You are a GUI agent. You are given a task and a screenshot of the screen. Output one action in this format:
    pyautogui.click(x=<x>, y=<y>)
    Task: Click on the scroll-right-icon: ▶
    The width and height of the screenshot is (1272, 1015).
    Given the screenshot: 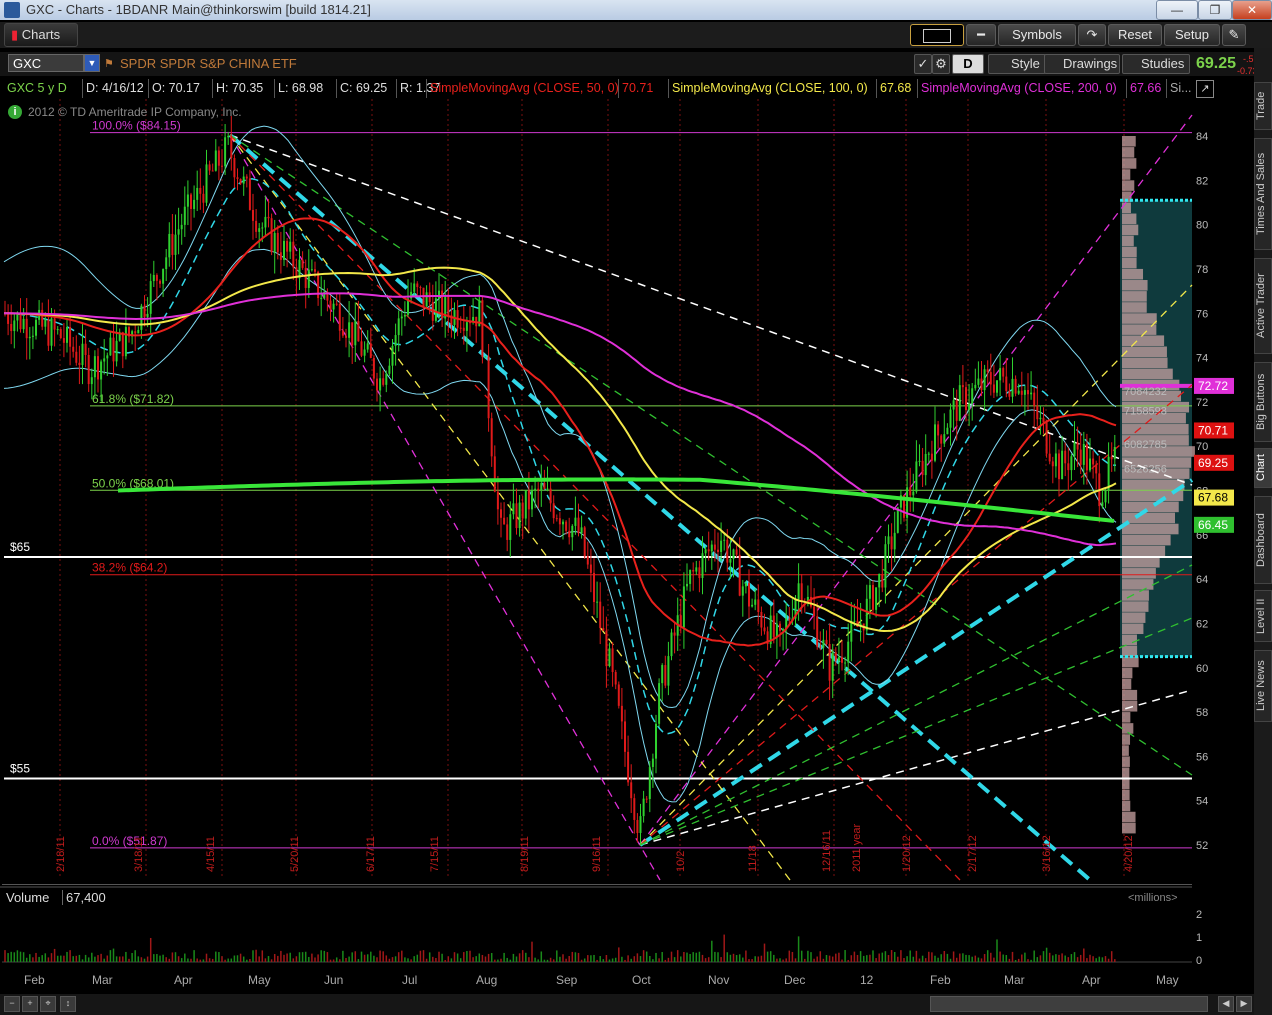 What is the action you would take?
    pyautogui.click(x=1244, y=1004)
    